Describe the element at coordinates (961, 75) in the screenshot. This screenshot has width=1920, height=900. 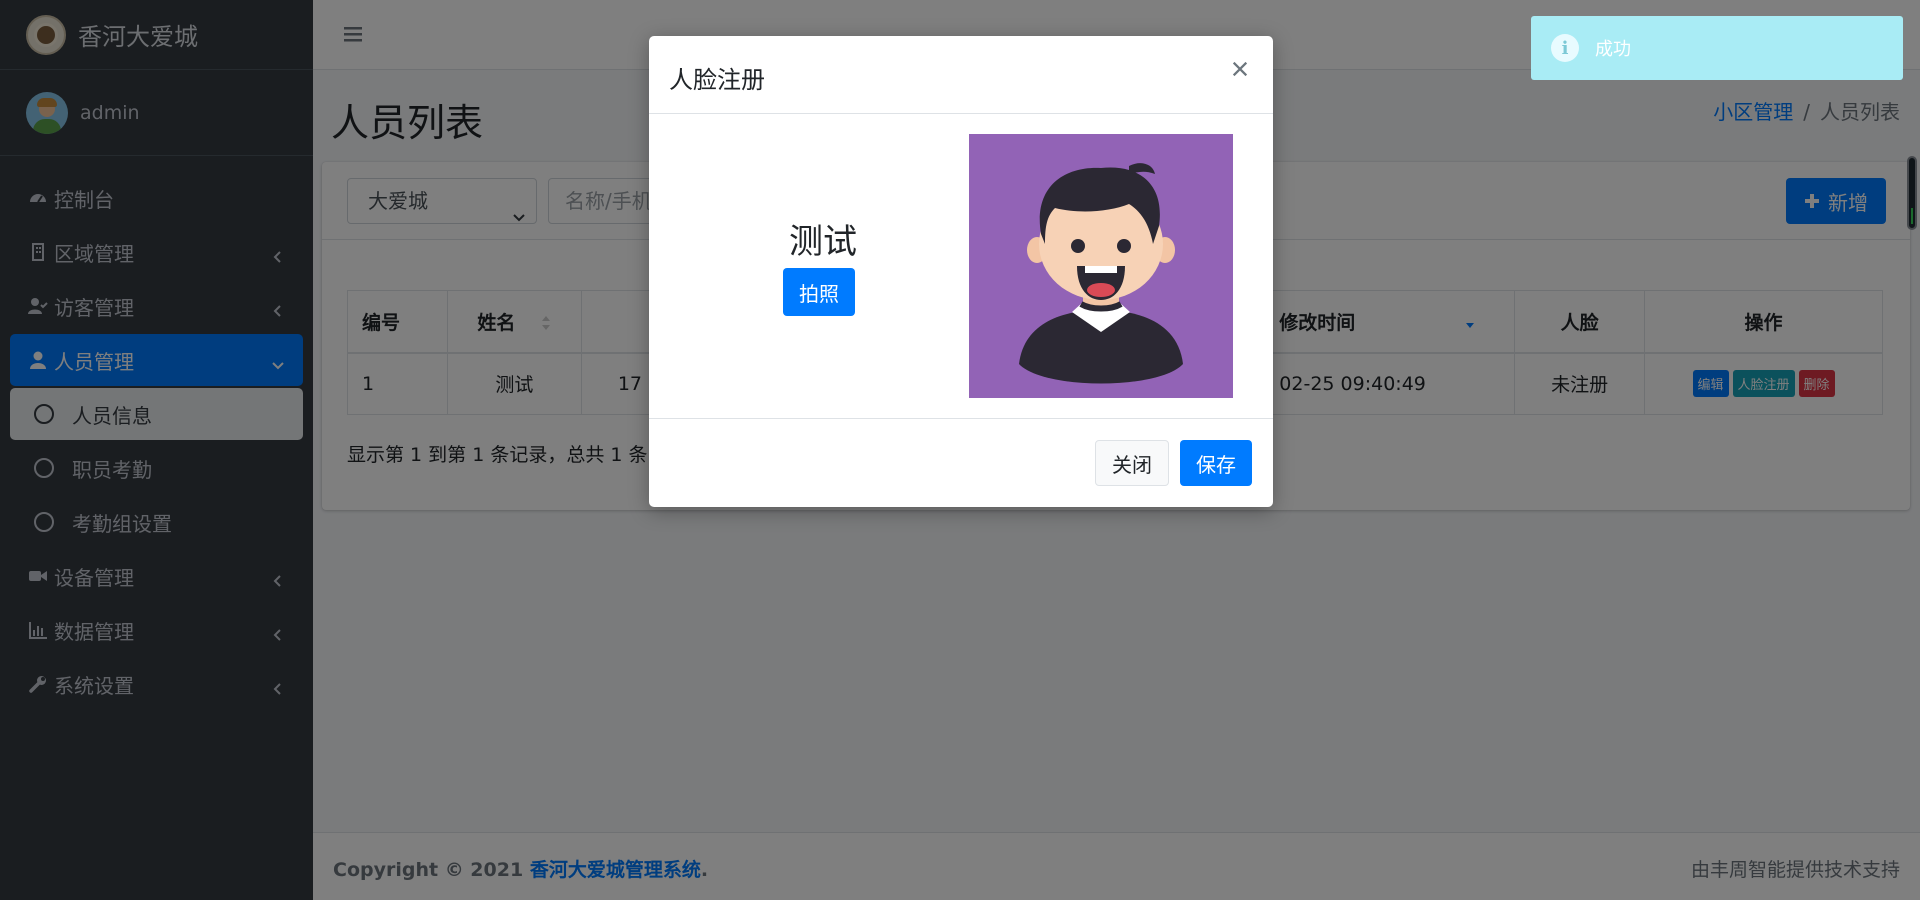
I see `modal-header: 人脸注册` at that location.